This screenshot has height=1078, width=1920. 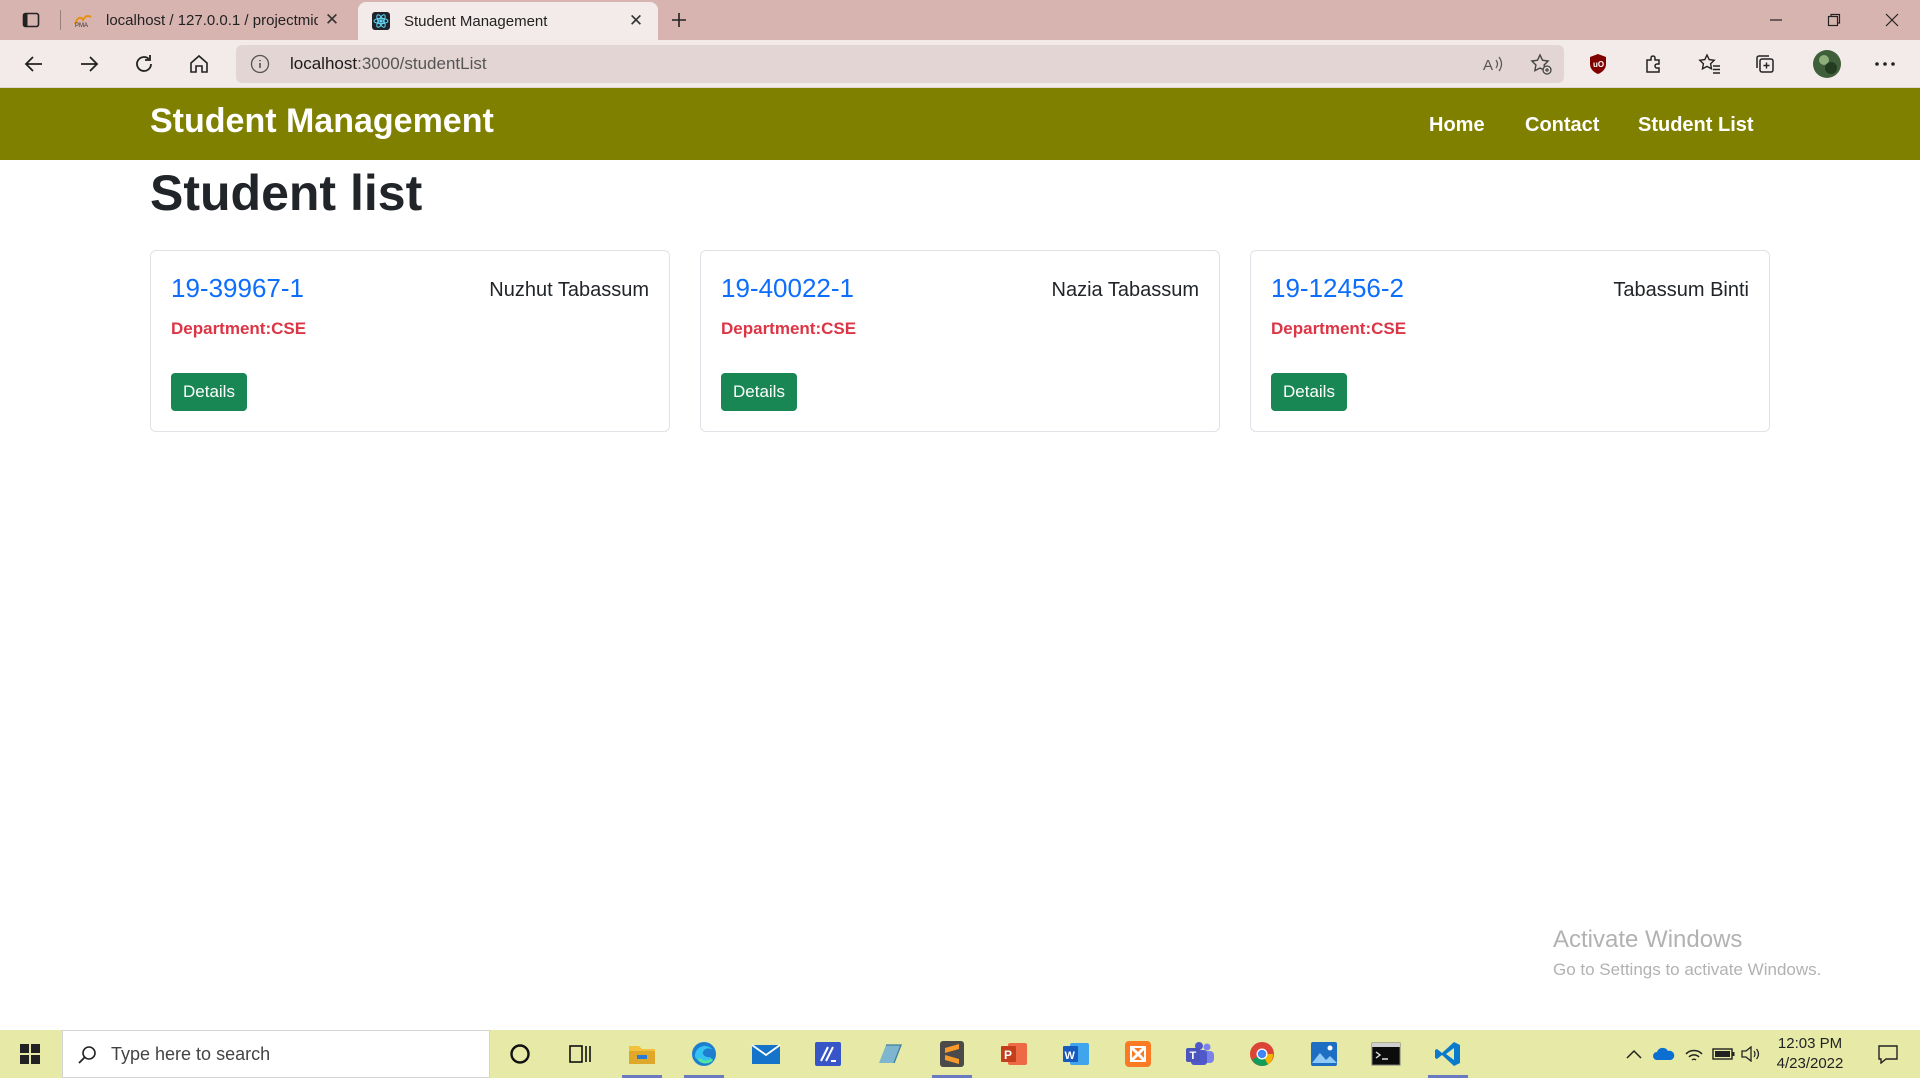 I want to click on svg-text: uO, so click(x=1598, y=64).